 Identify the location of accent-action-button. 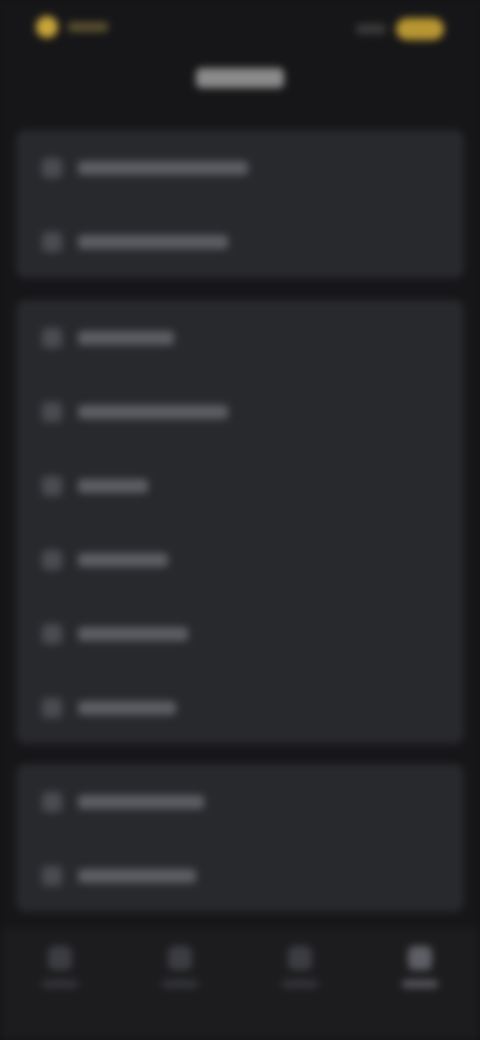
(420, 29).